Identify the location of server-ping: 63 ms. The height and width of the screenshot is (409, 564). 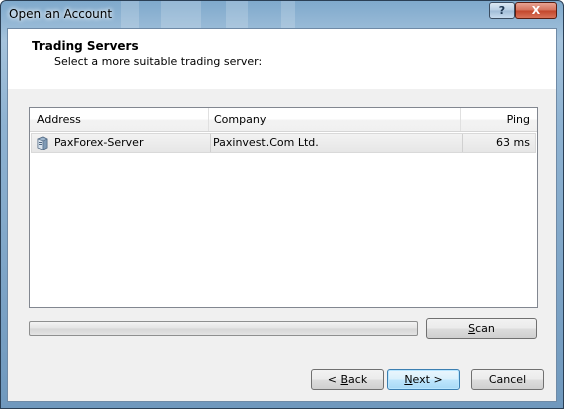
(513, 142).